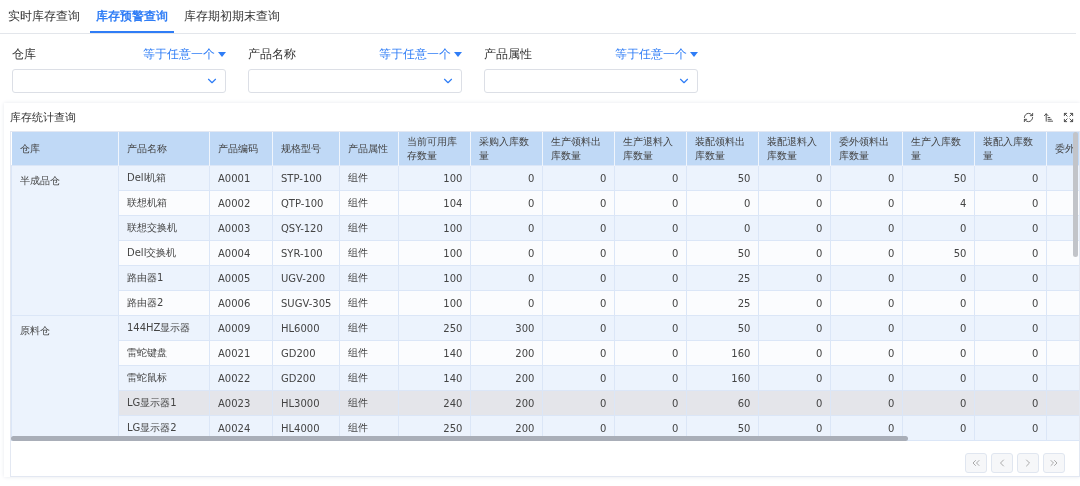 This screenshot has width=1080, height=486. I want to click on column-header: 装配入库数量, so click(1010, 149).